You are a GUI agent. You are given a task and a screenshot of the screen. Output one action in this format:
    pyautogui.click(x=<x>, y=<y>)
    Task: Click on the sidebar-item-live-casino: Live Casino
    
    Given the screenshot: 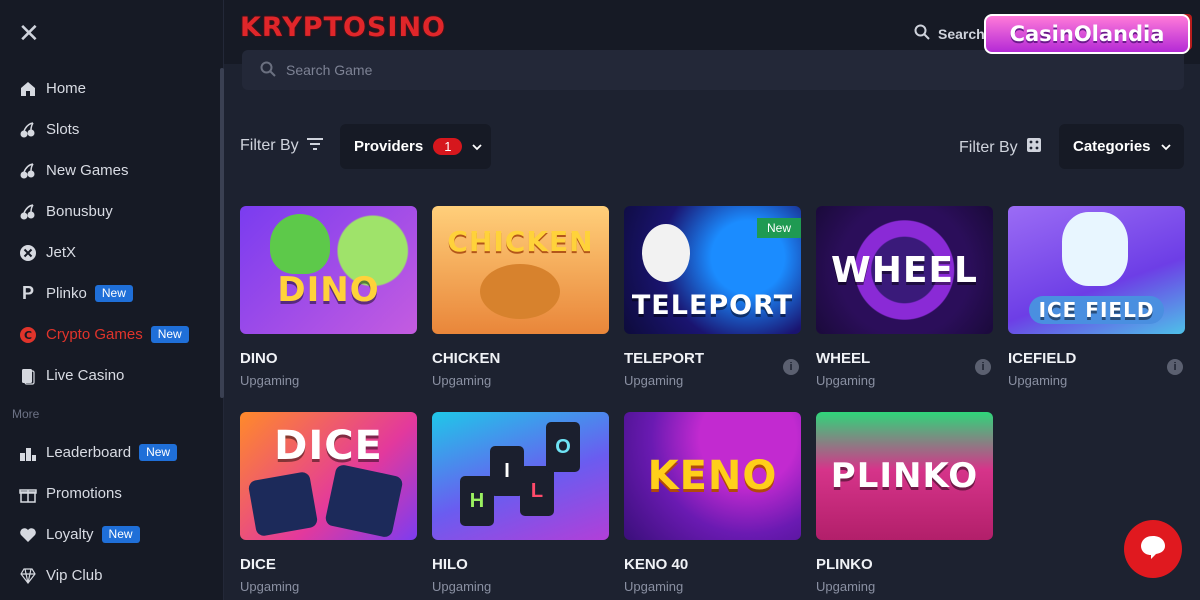 What is the action you would take?
    pyautogui.click(x=110, y=375)
    